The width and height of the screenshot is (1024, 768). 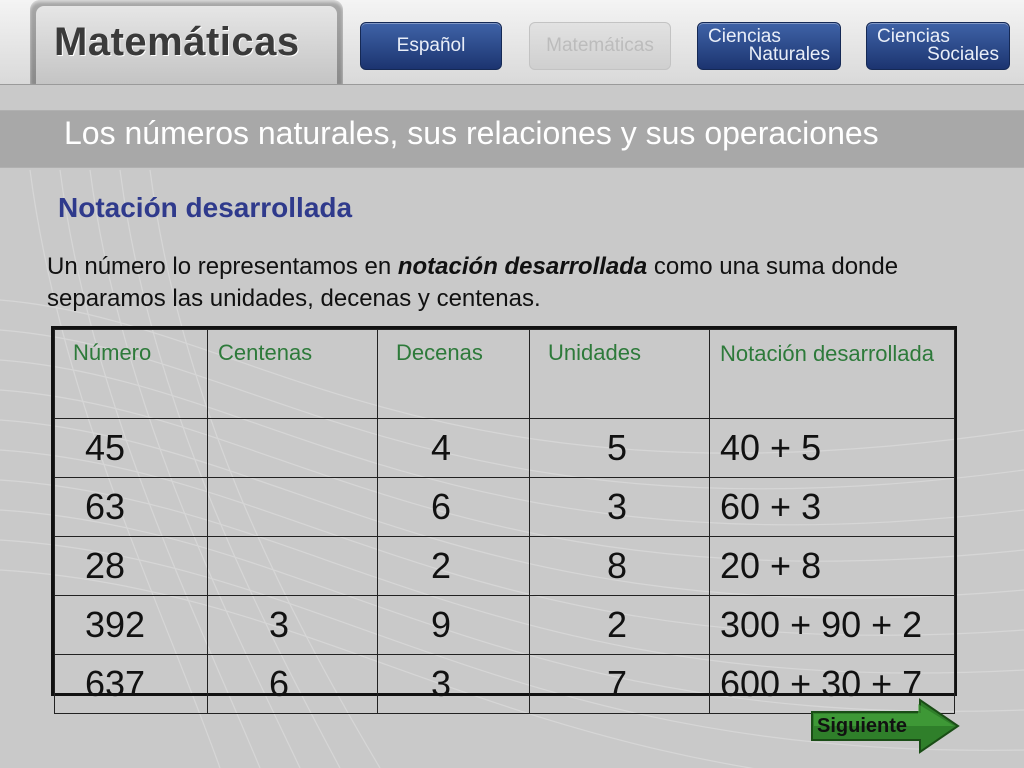 What do you see at coordinates (619, 507) in the screenshot?
I see `cell-unidades: 3` at bounding box center [619, 507].